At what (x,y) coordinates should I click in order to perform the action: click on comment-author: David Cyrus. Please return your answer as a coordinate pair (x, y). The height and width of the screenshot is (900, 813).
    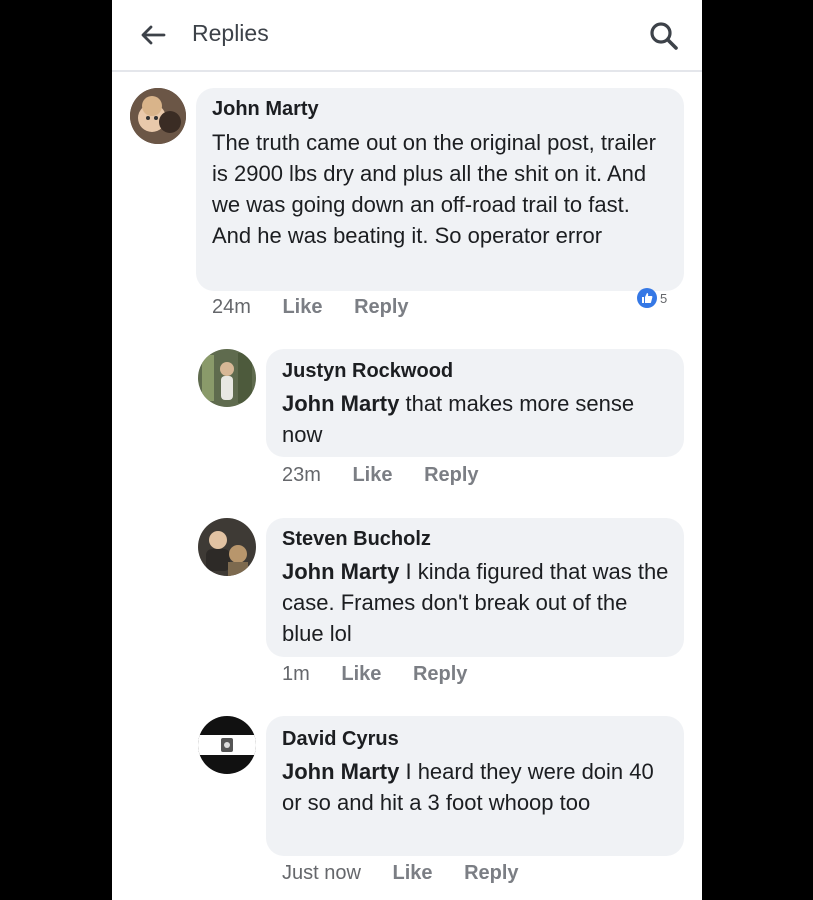
    Looking at the image, I should click on (340, 739).